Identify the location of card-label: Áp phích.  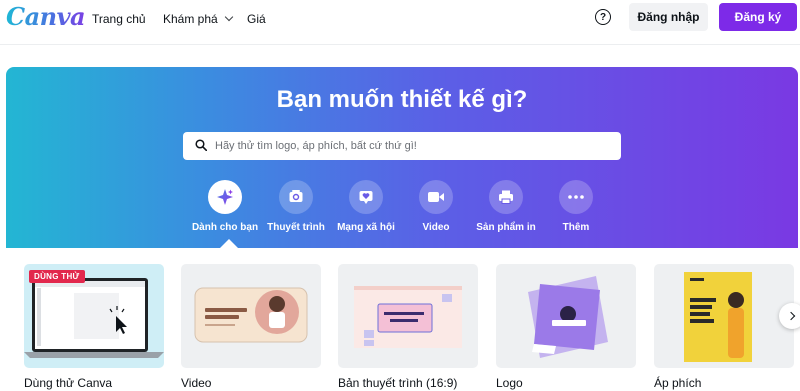
(678, 383).